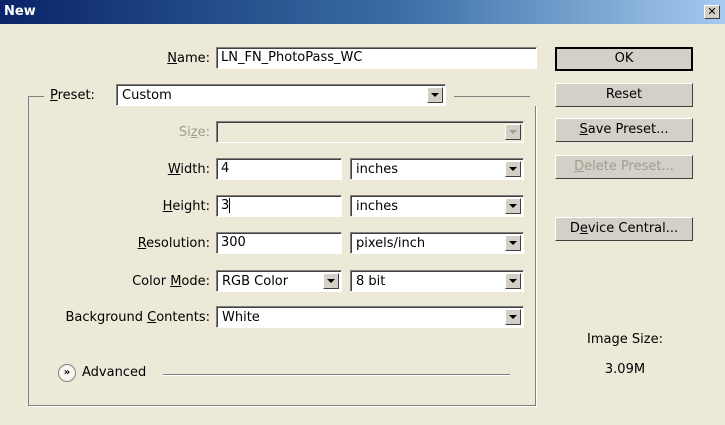  I want to click on width-unit-select: inches, so click(437, 169).